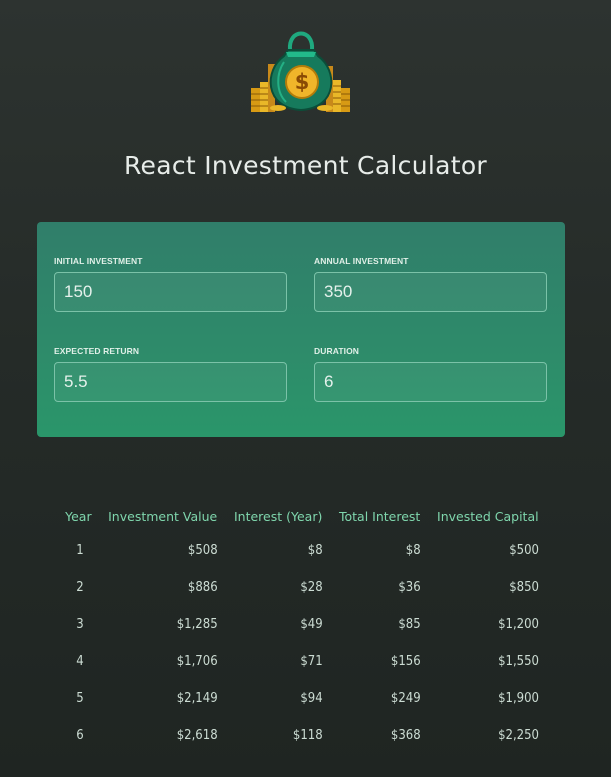  What do you see at coordinates (518, 661) in the screenshot?
I see `invested-capital-cell: $1,550` at bounding box center [518, 661].